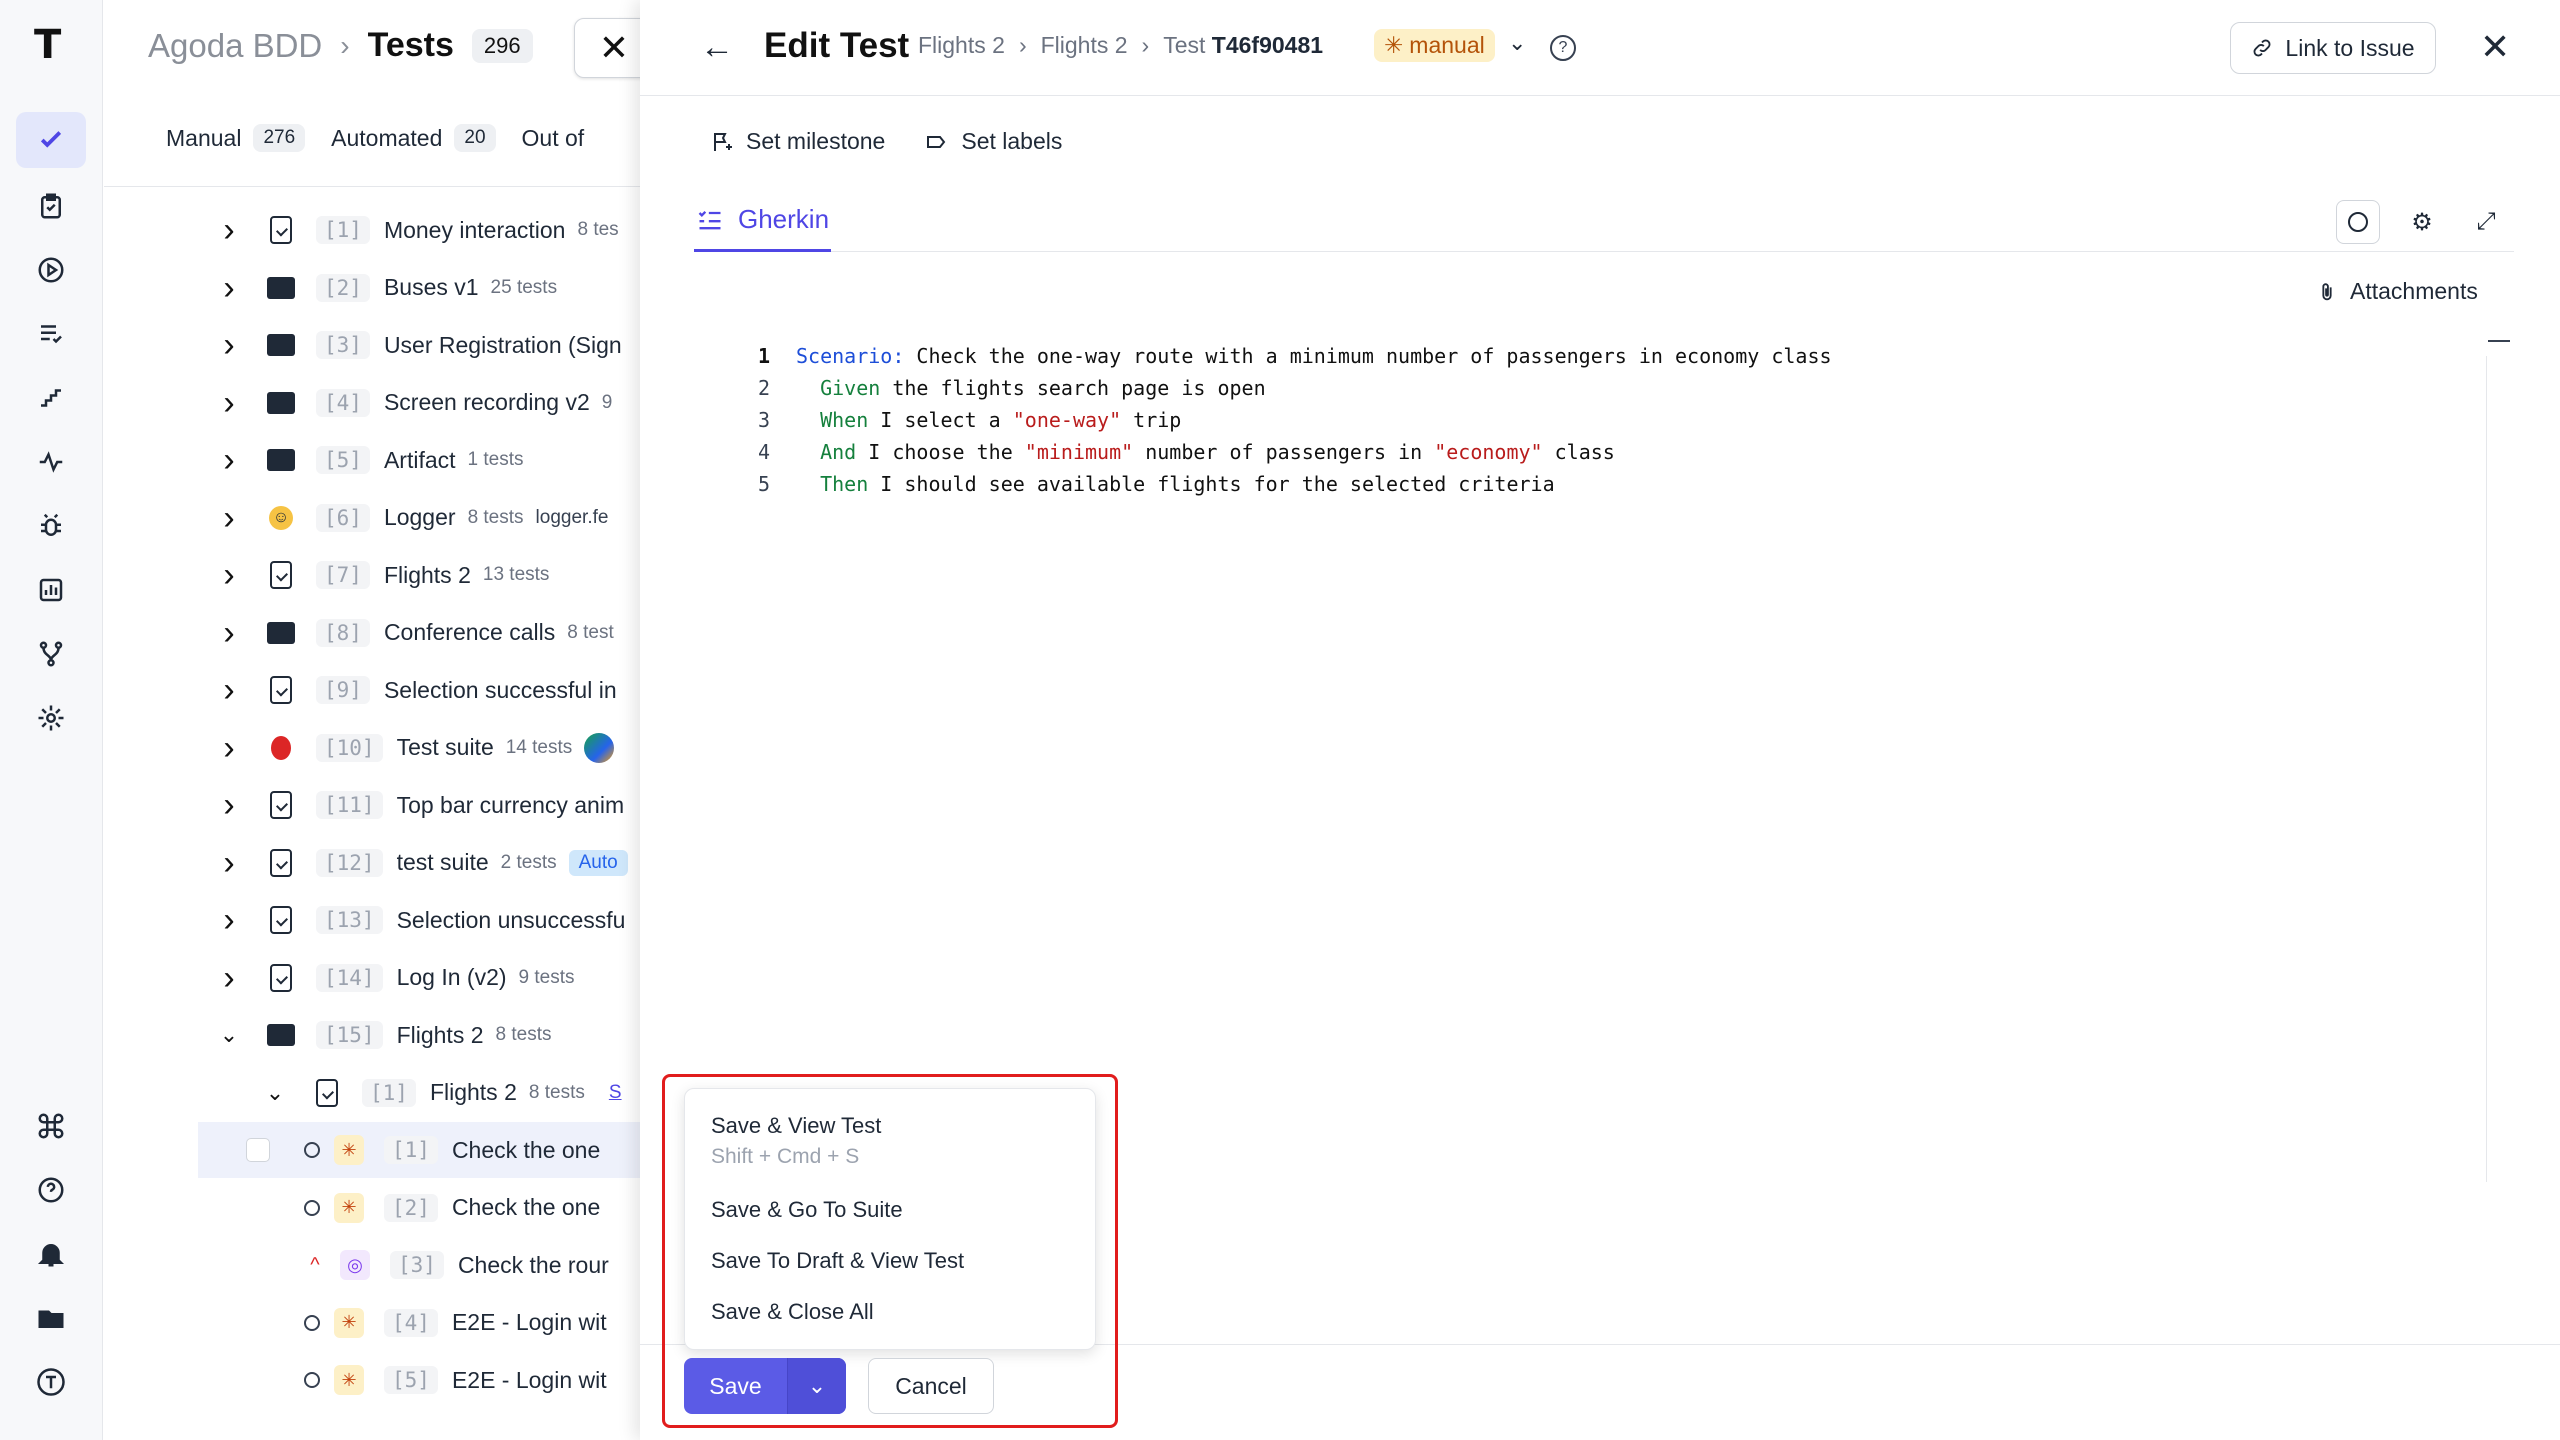  What do you see at coordinates (374, 460) in the screenshot?
I see `tree-row: › [5] Artifact 1 tests` at bounding box center [374, 460].